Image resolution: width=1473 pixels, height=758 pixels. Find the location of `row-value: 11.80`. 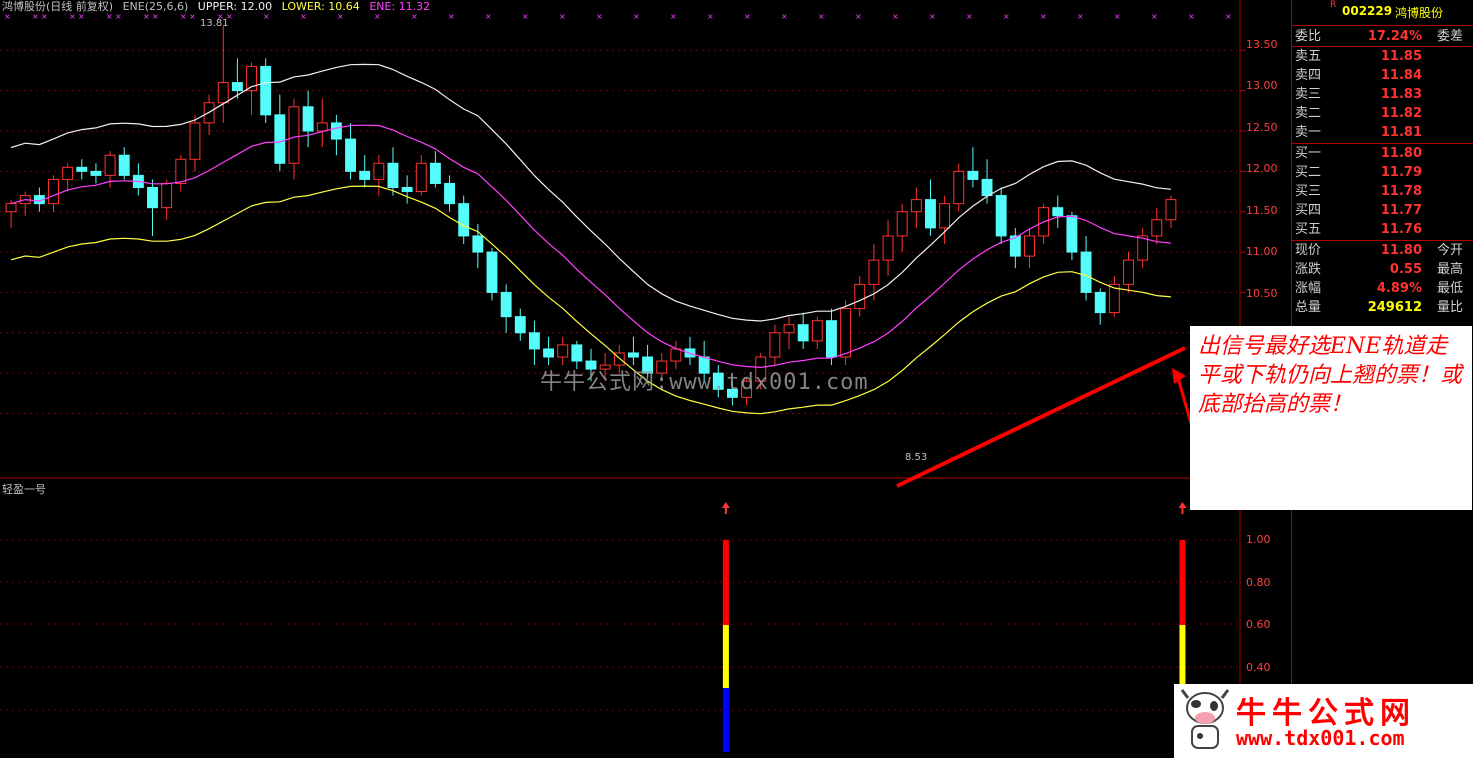

row-value: 11.80 is located at coordinates (1401, 153).